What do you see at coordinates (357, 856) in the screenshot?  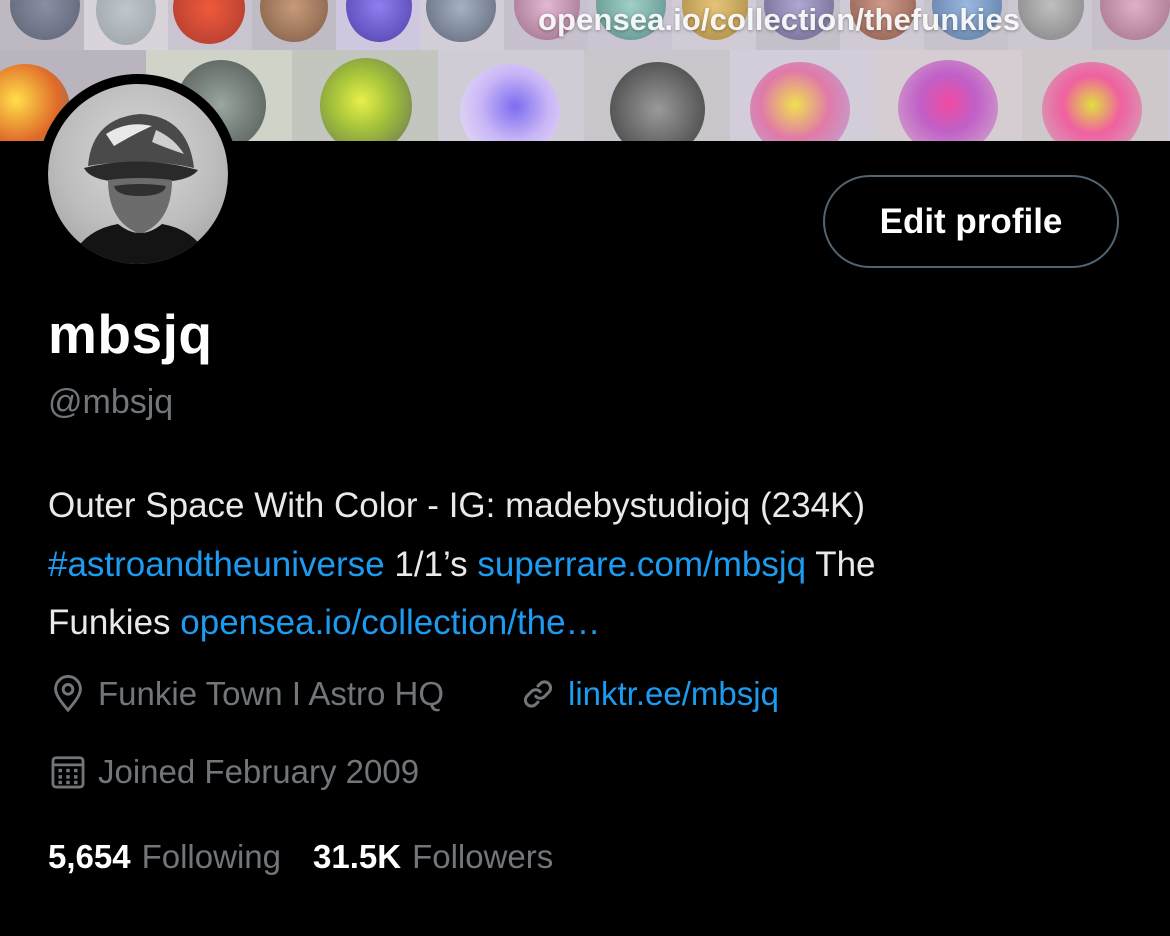 I see `followers-count: 31.5K` at bounding box center [357, 856].